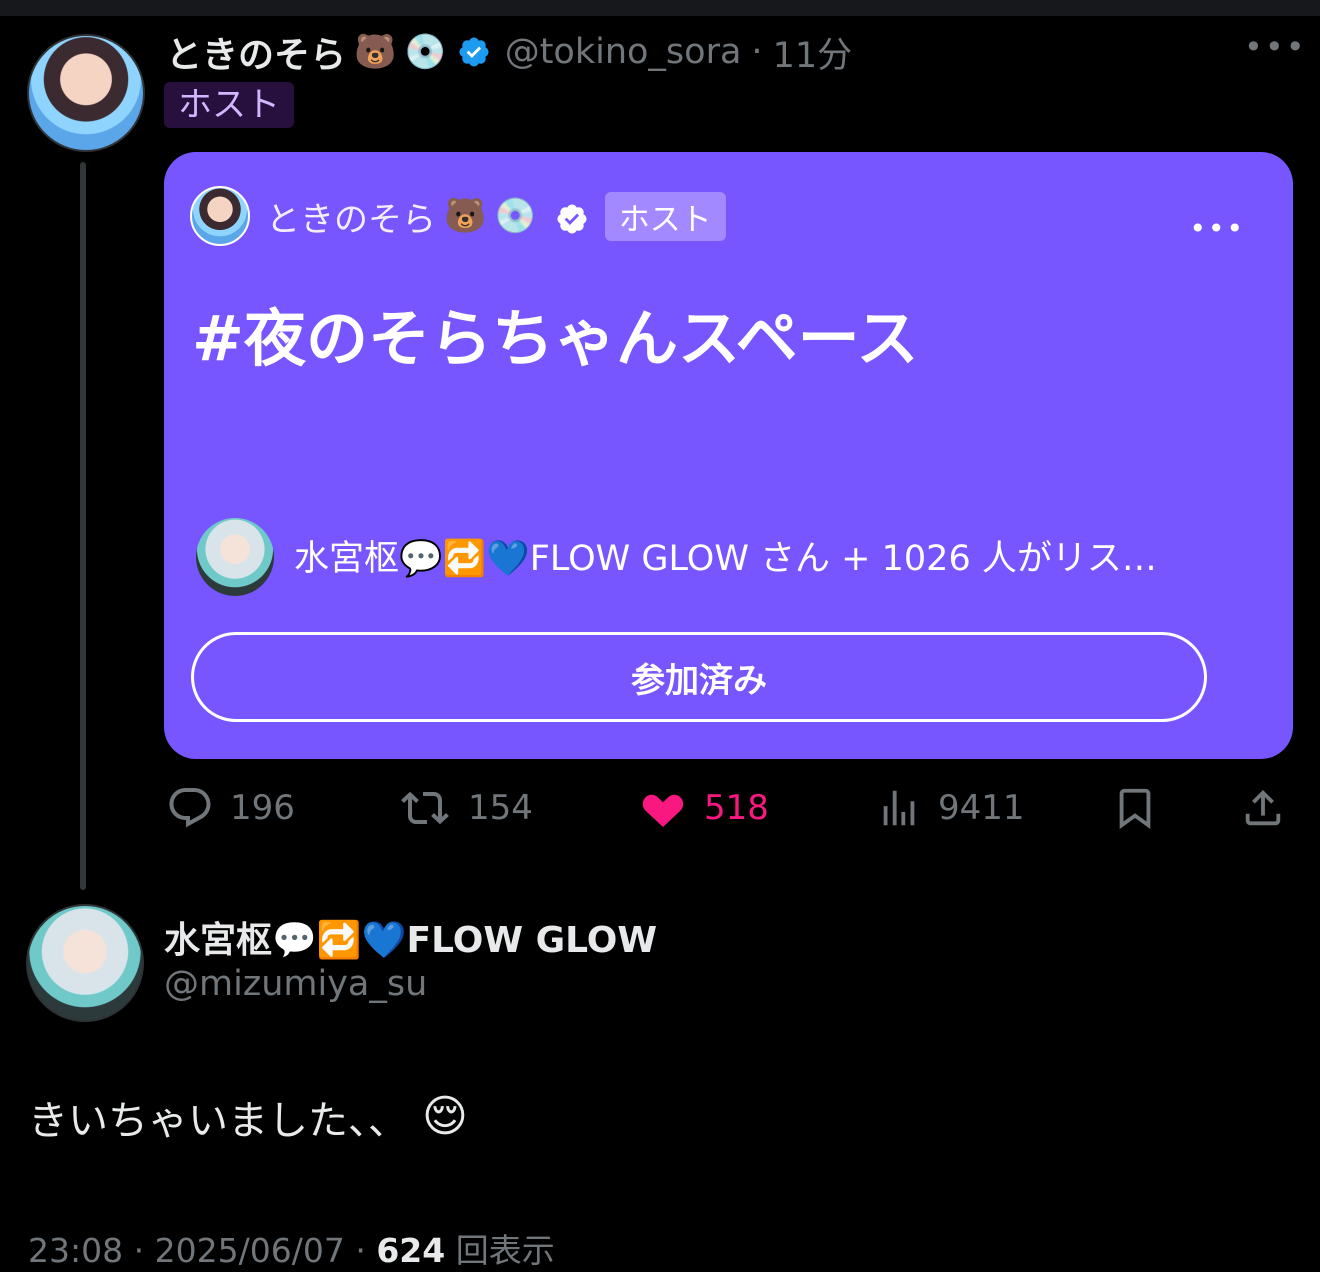 The width and height of the screenshot is (1320, 1272). What do you see at coordinates (75, 1250) in the screenshot?
I see `reply-time: 23:08` at bounding box center [75, 1250].